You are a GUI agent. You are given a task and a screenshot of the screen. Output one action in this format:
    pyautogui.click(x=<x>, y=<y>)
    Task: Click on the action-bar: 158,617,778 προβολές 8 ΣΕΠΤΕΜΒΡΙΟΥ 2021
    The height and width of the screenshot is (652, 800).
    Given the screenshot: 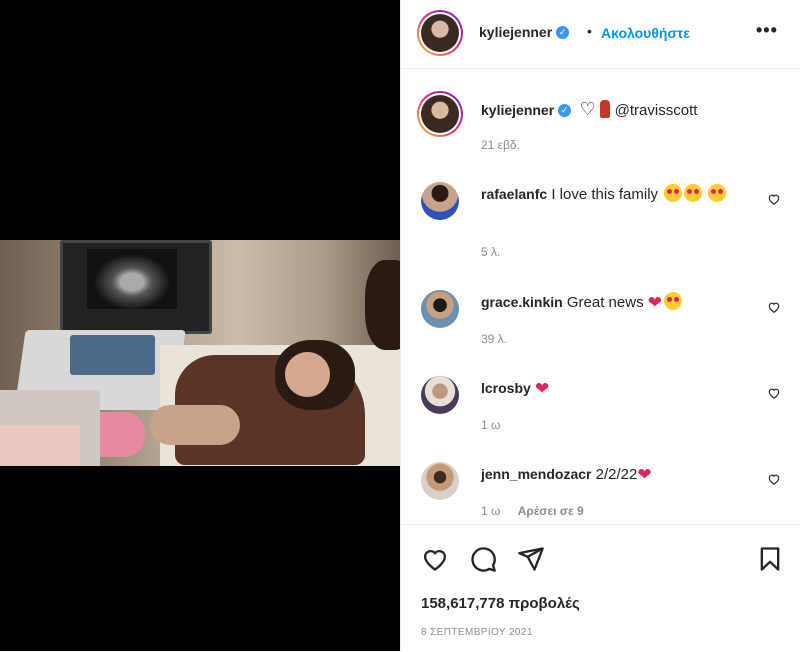 What is the action you would take?
    pyautogui.click(x=600, y=588)
    